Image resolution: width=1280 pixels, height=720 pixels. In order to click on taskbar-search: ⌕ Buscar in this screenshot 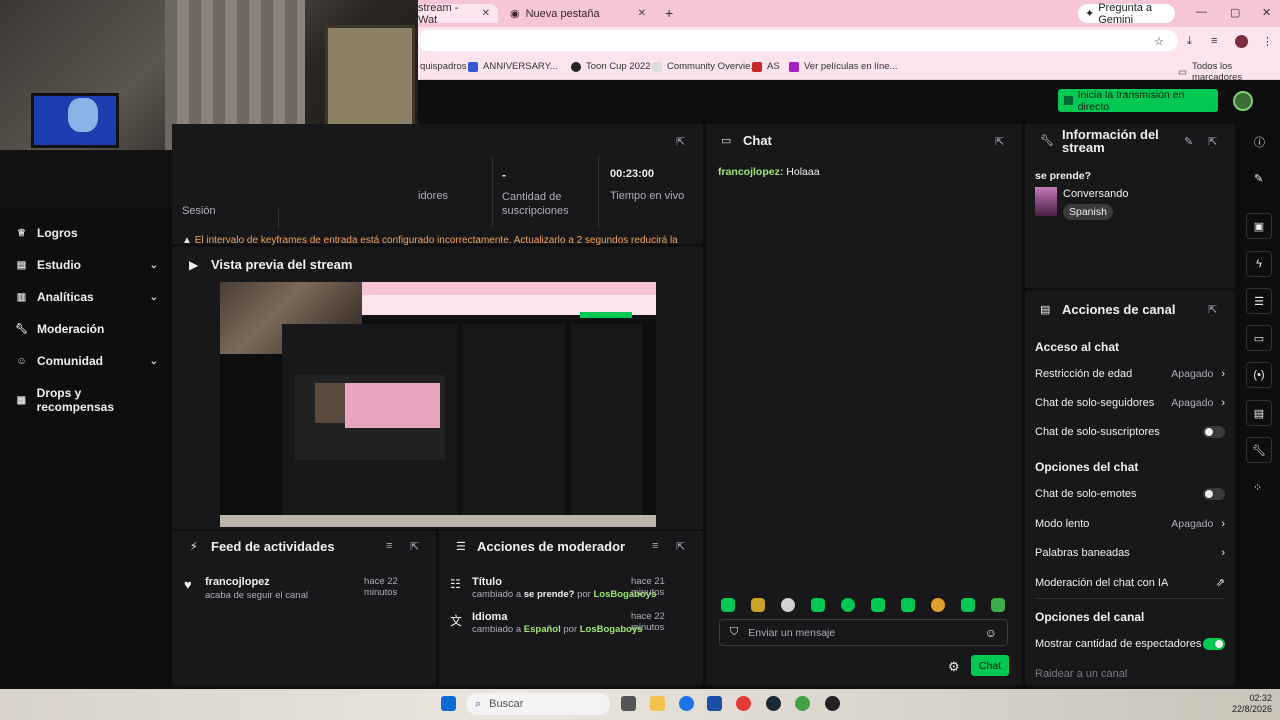, I will do `click(538, 704)`.